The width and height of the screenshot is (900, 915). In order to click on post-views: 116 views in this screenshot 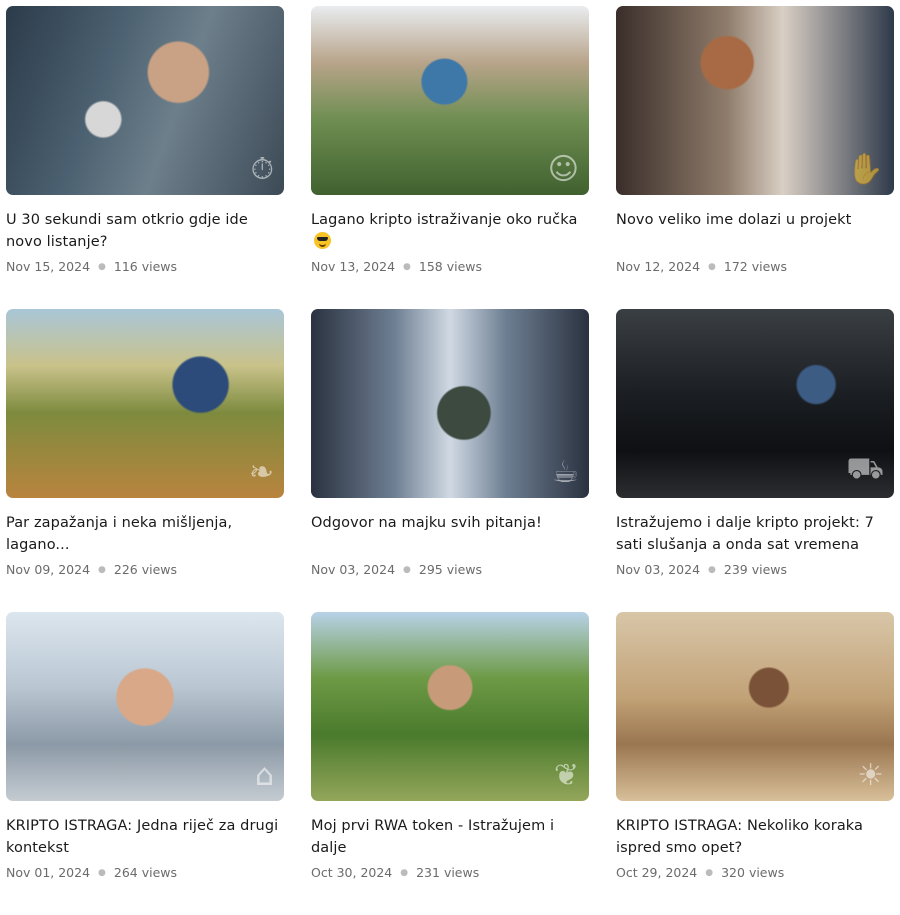, I will do `click(145, 266)`.